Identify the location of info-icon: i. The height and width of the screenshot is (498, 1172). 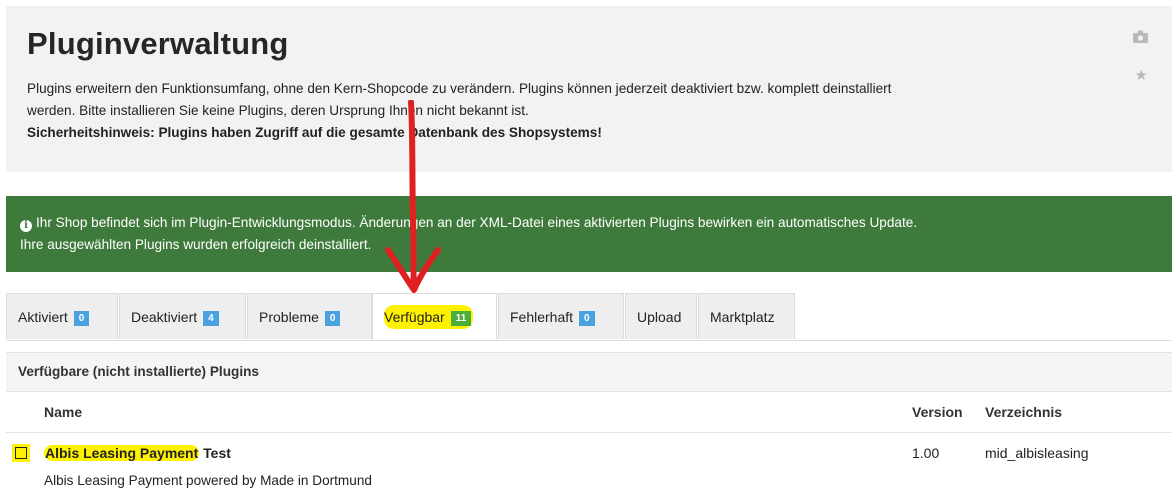
(26, 226).